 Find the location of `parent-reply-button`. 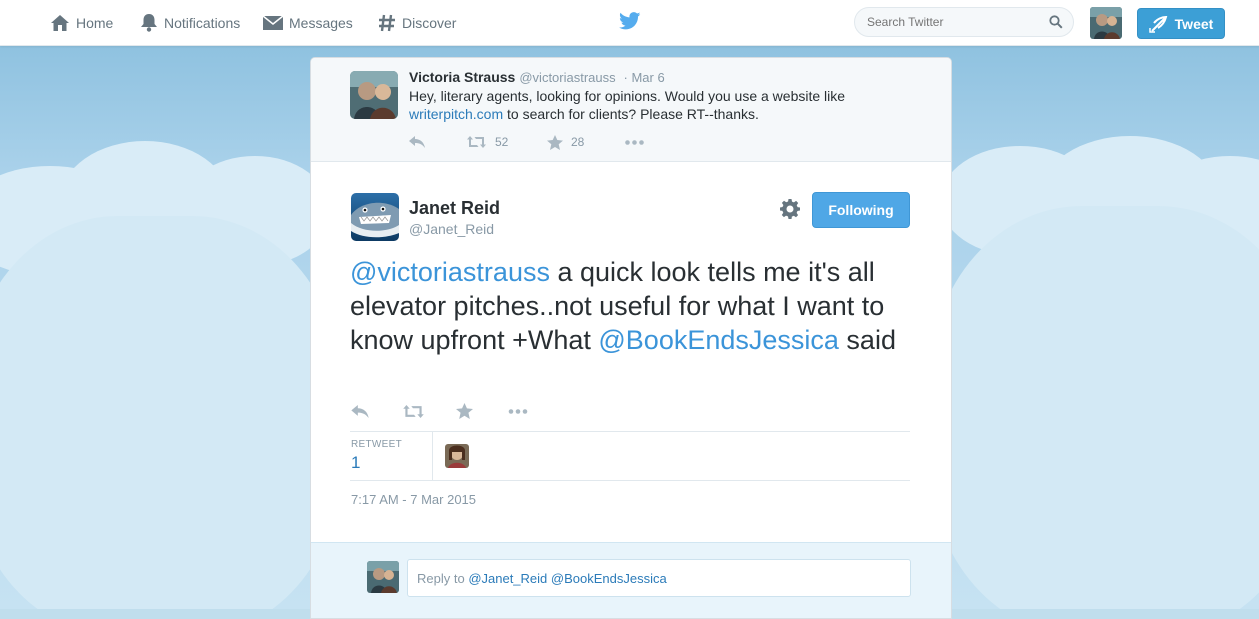

parent-reply-button is located at coordinates (438, 142).